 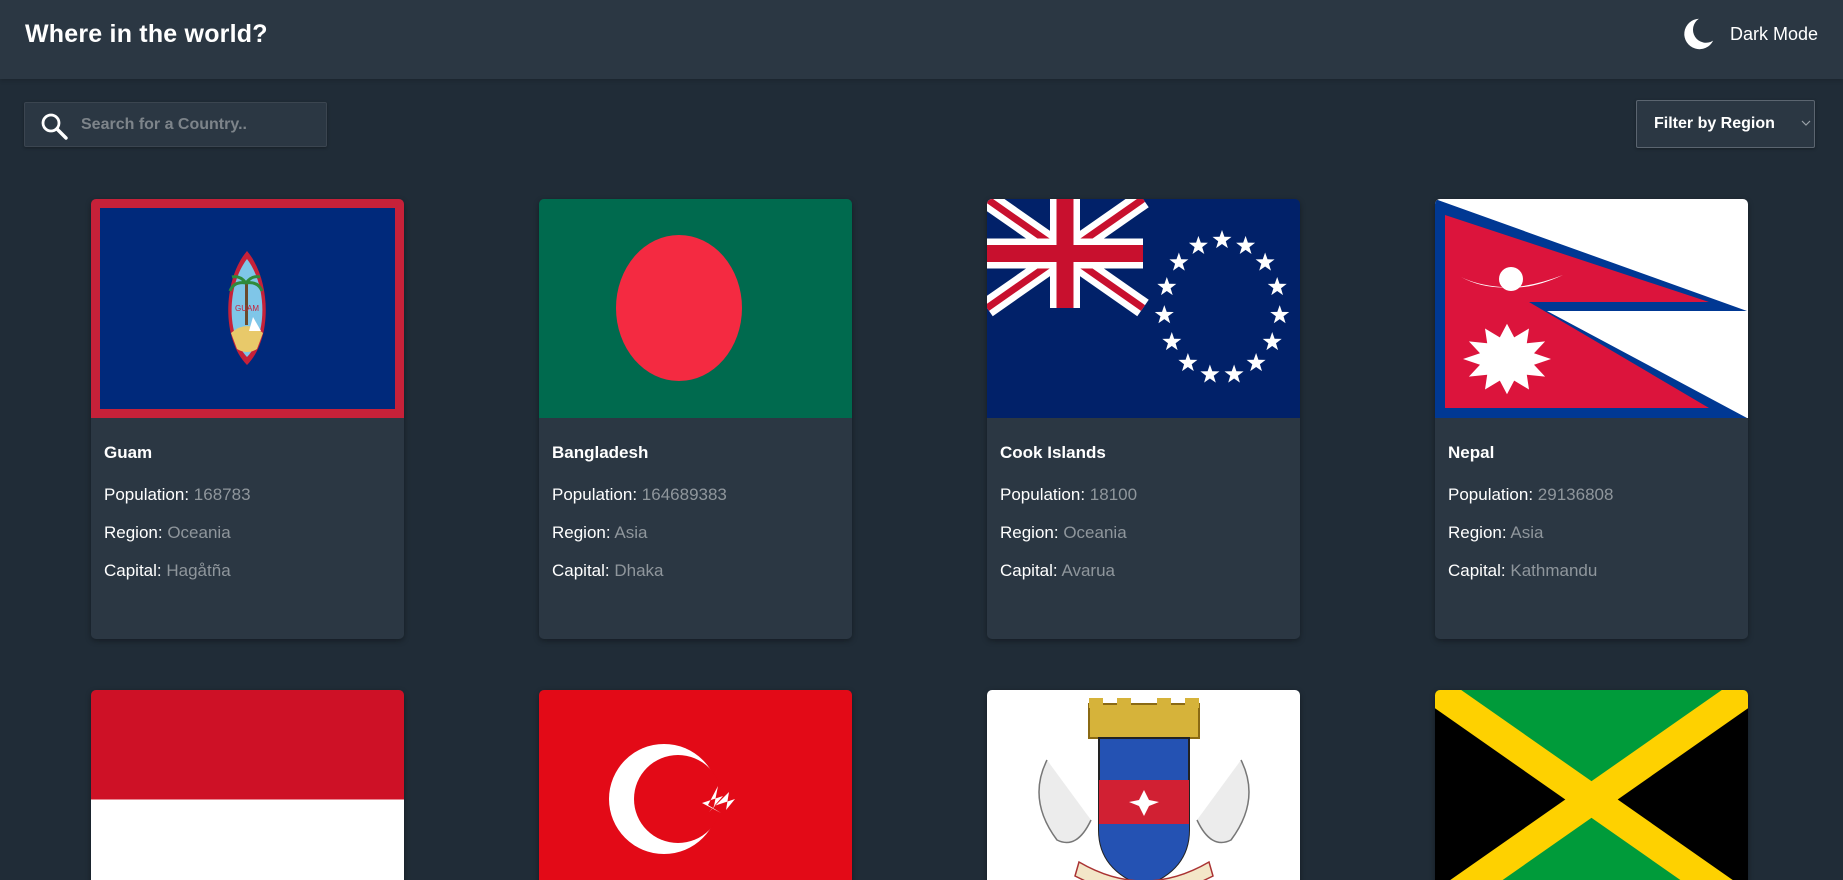 I want to click on country-name: Cook Islands, so click(x=1053, y=452).